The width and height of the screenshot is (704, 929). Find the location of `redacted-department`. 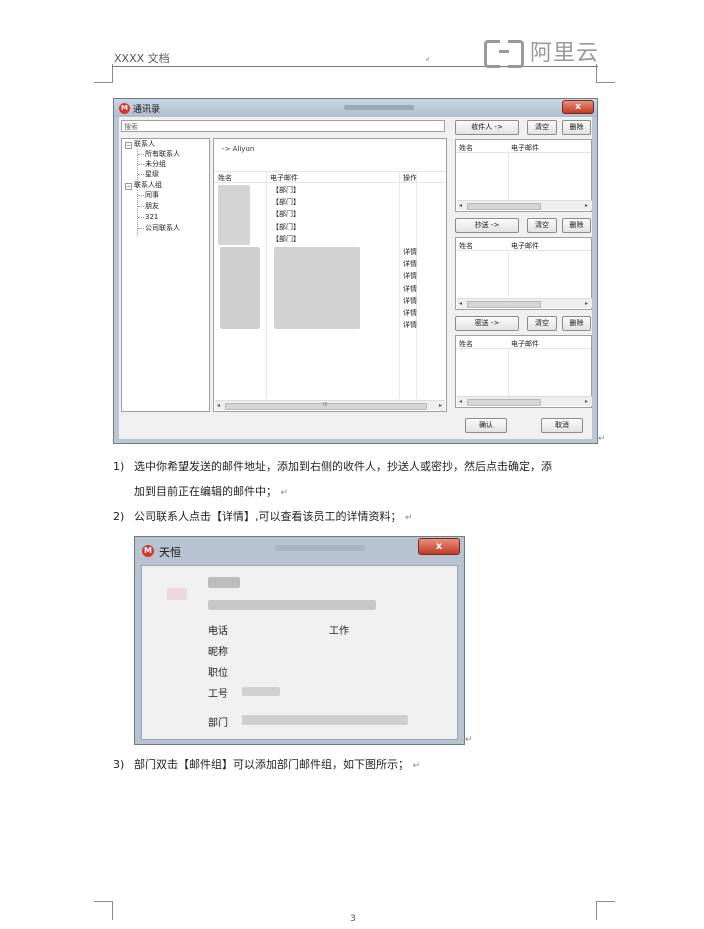

redacted-department is located at coordinates (325, 720).